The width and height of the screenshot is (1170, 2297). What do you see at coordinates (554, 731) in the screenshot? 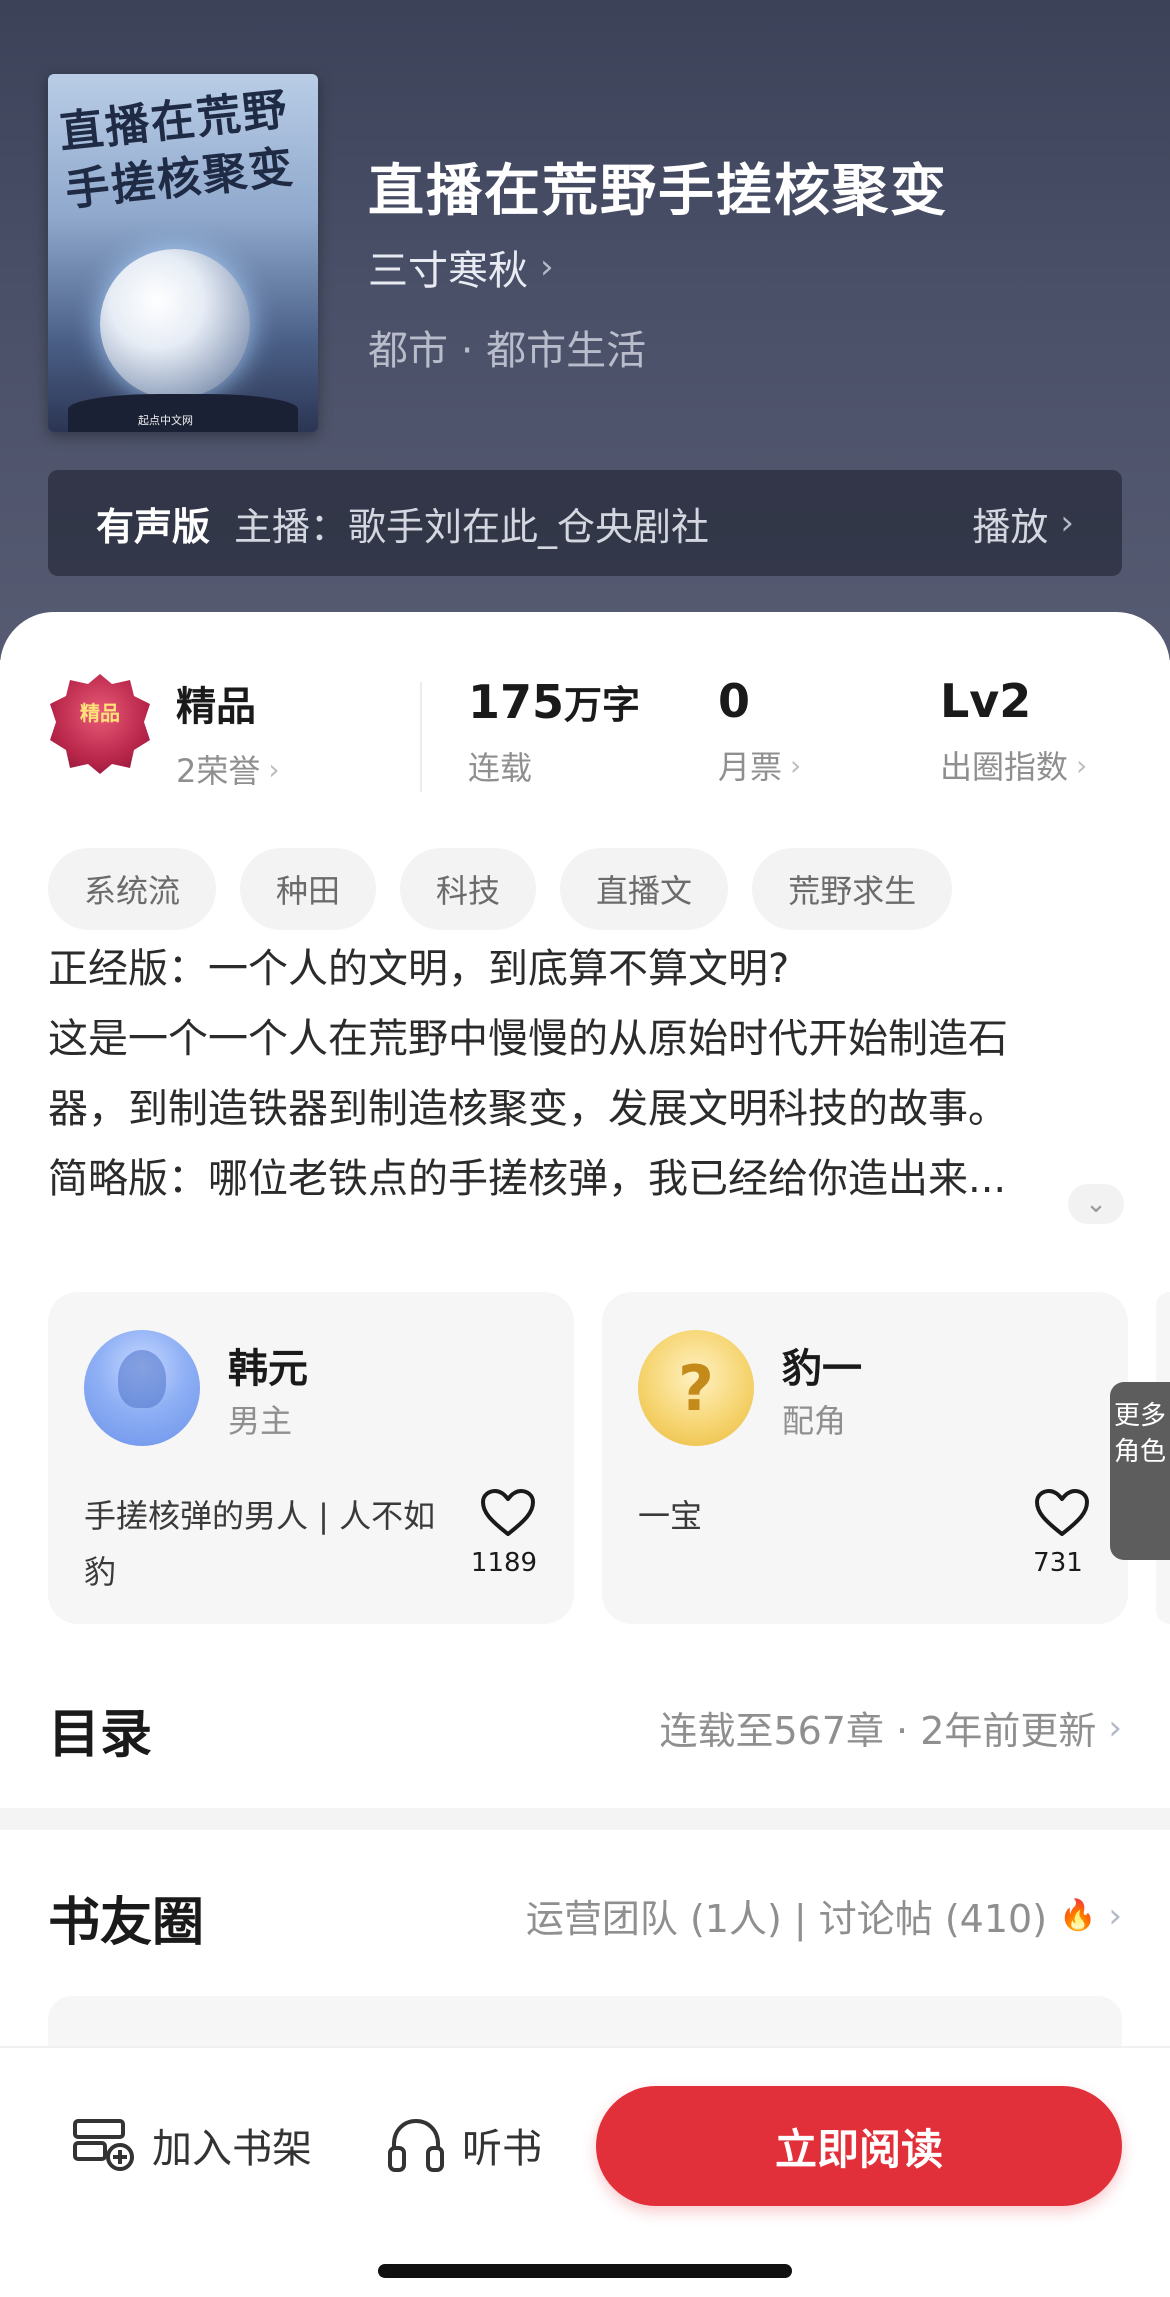
I see `word-count-stat: 175万字 连载` at bounding box center [554, 731].